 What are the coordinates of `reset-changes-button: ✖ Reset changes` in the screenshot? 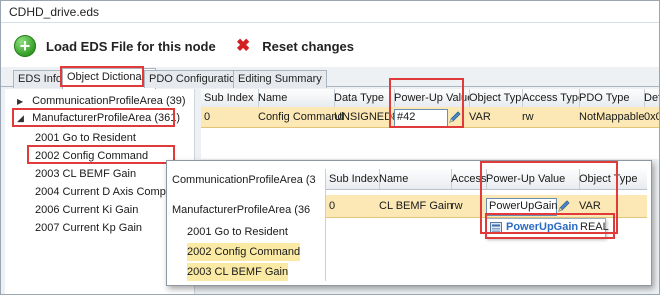 It's located at (295, 46).